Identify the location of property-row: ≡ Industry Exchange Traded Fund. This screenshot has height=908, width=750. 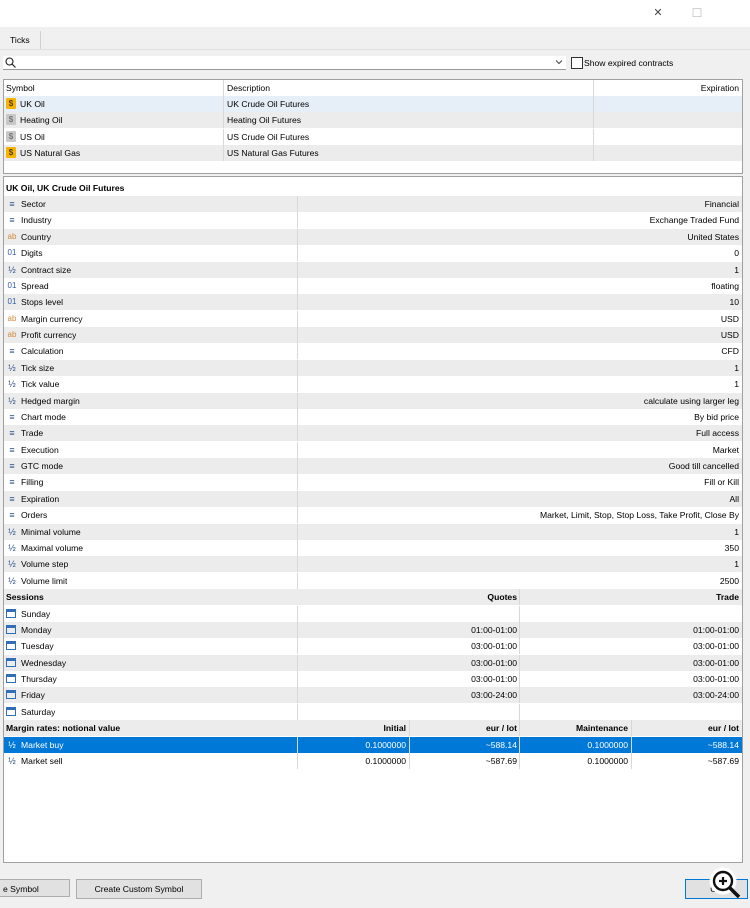
(373, 220).